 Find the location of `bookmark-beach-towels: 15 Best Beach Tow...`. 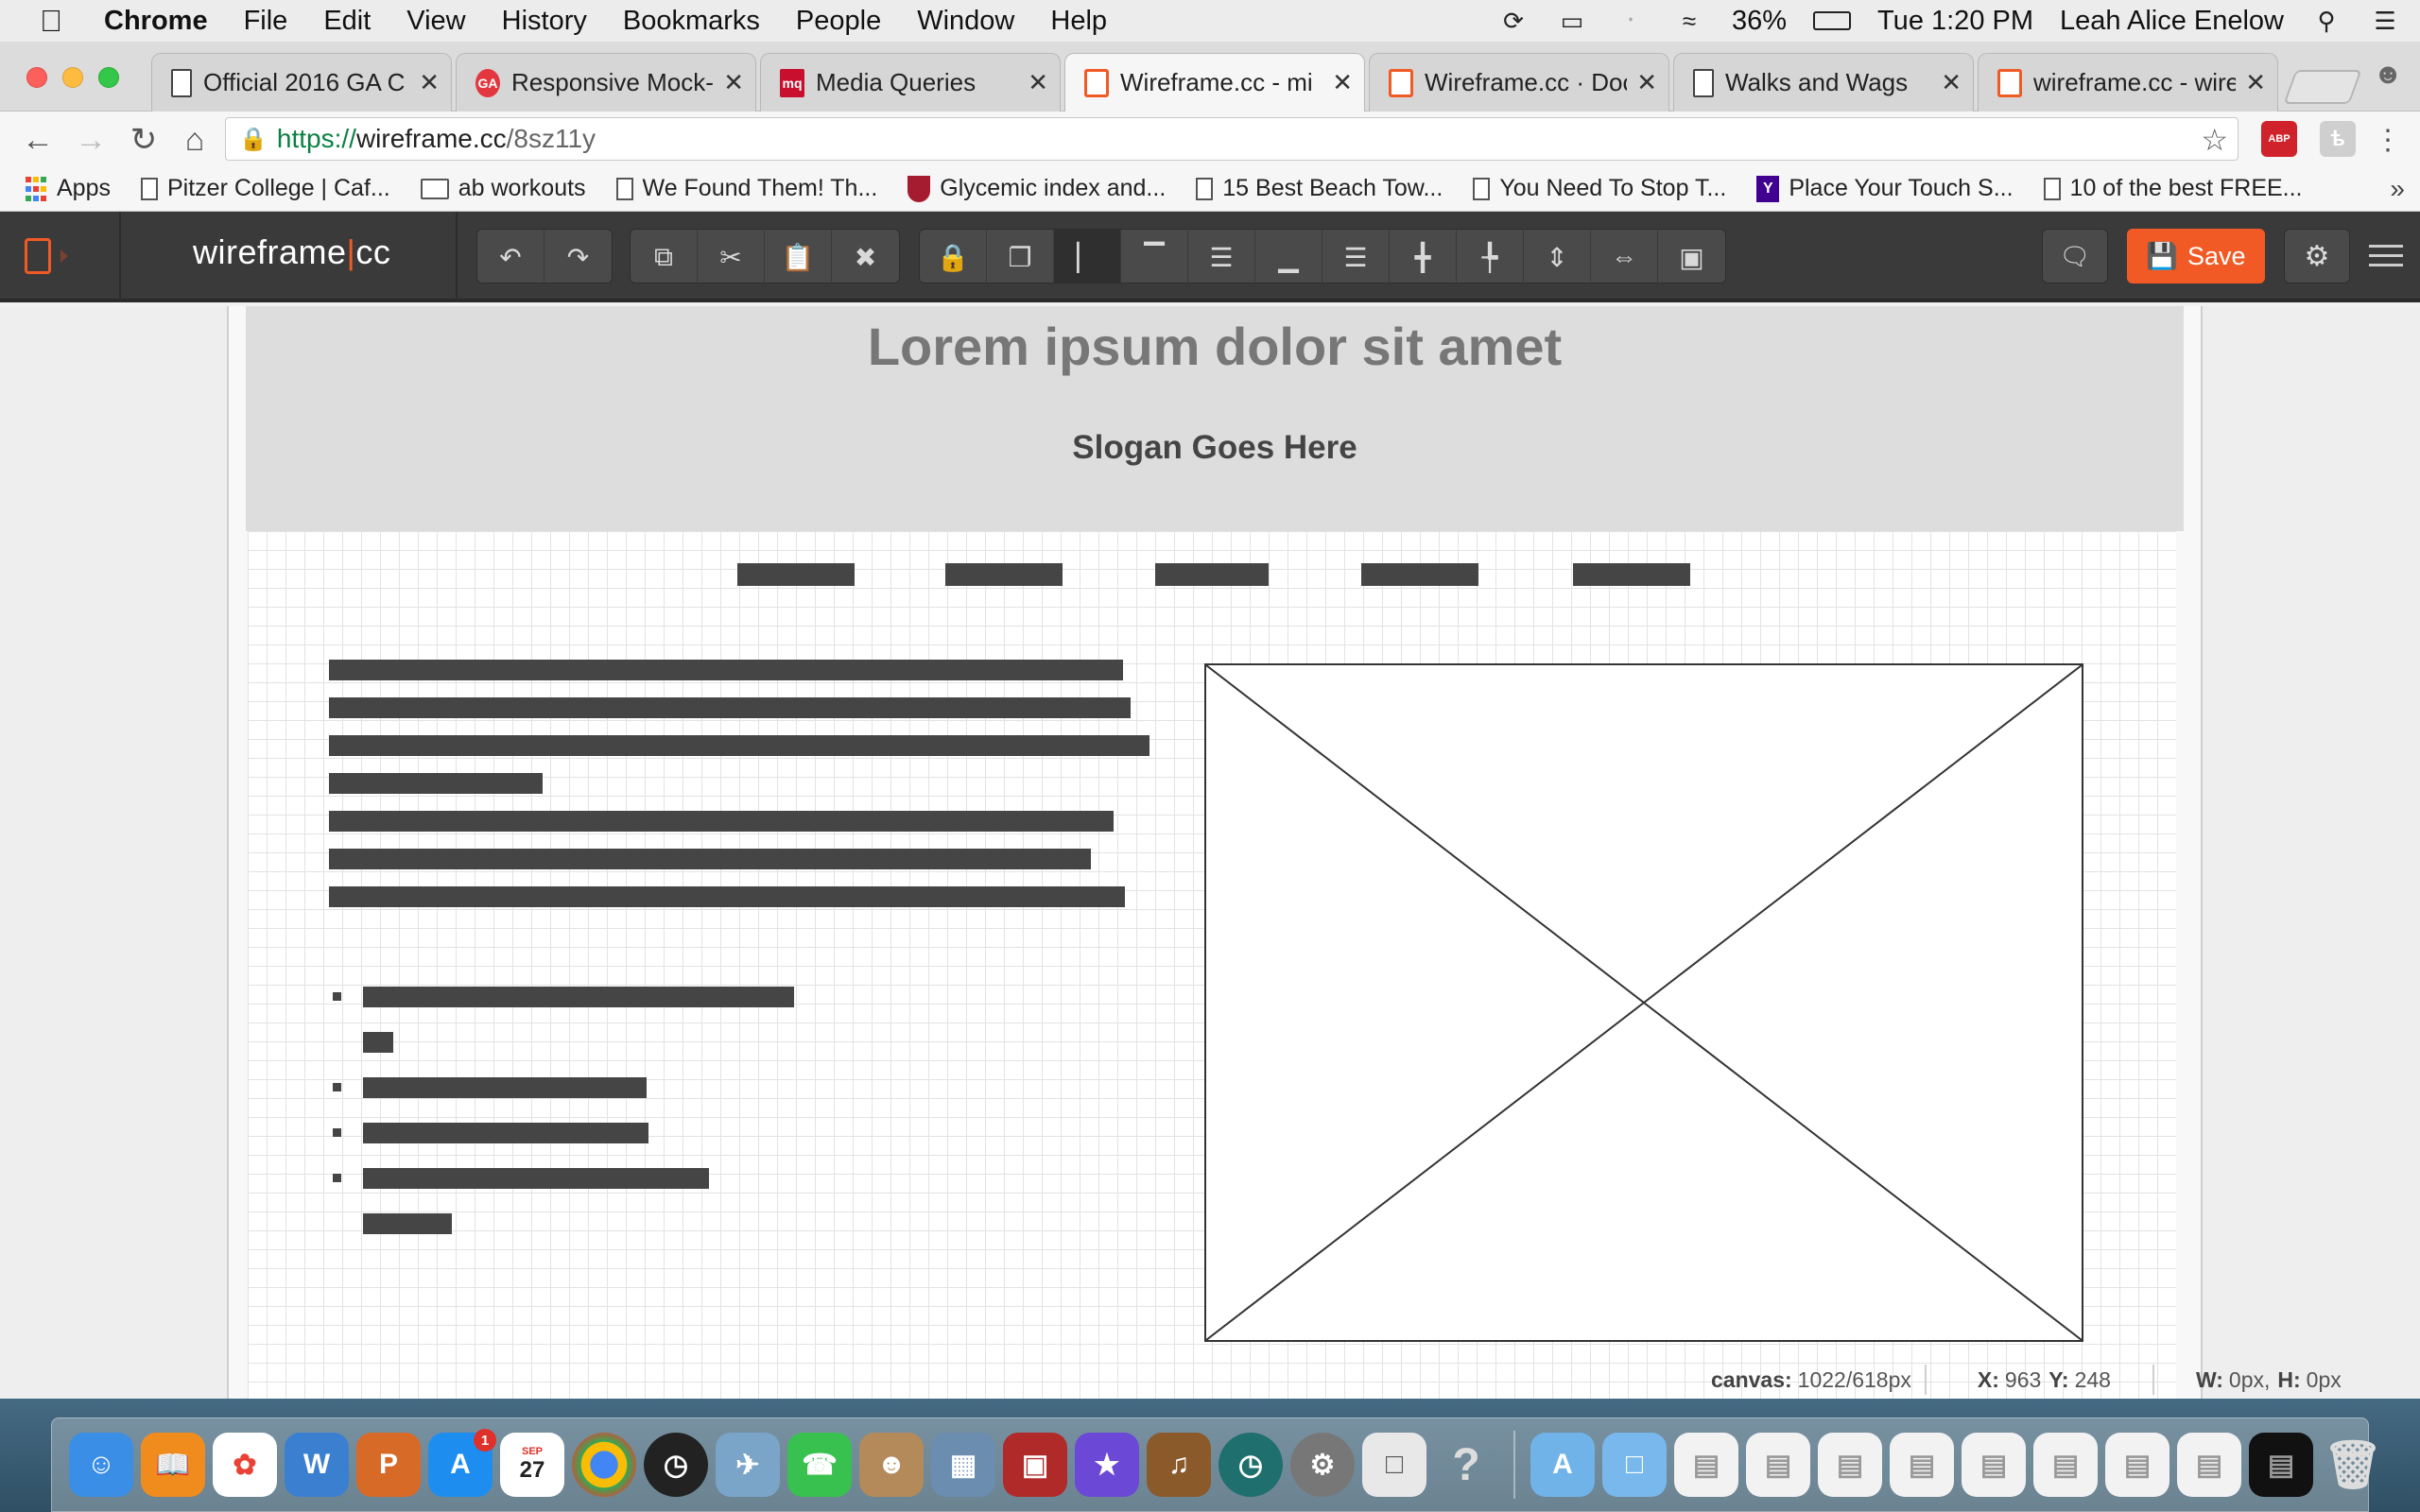

bookmark-beach-towels: 15 Best Beach Tow... is located at coordinates (1319, 188).